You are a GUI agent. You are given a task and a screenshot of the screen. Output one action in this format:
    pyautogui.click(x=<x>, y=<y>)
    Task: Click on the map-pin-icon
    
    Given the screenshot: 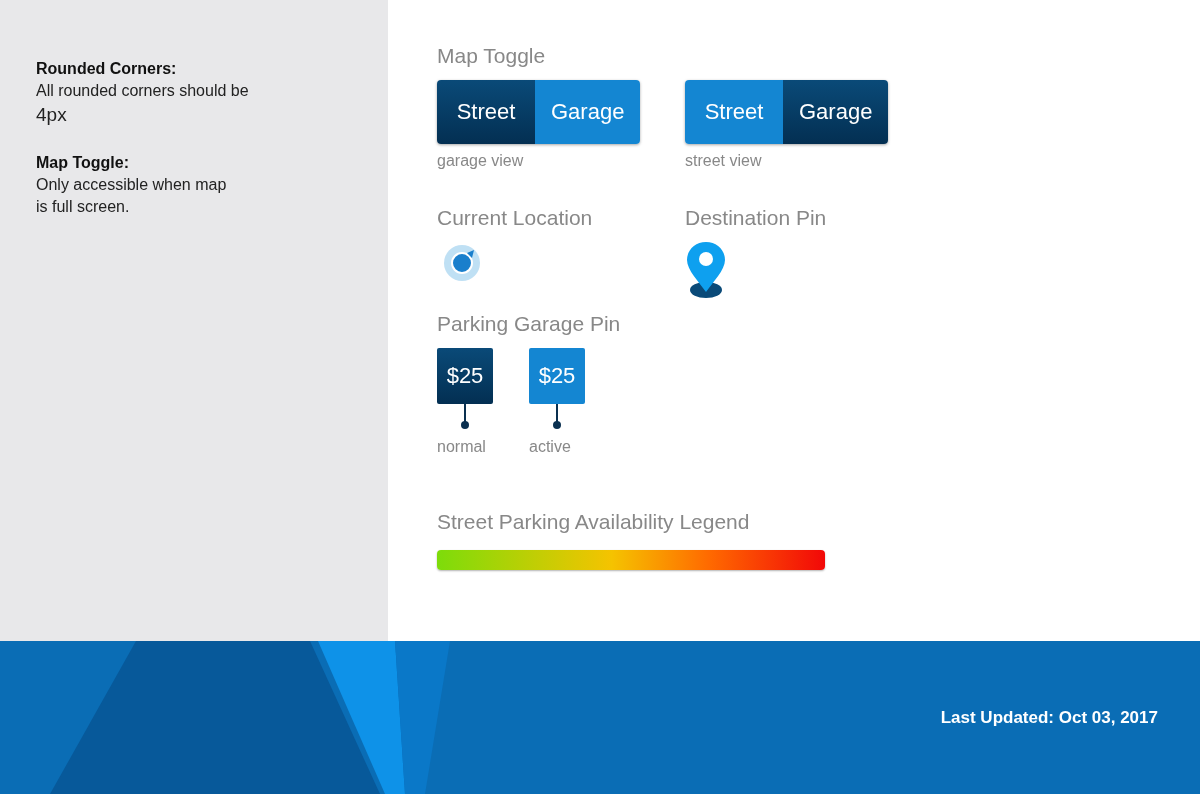 What is the action you would take?
    pyautogui.click(x=706, y=270)
    